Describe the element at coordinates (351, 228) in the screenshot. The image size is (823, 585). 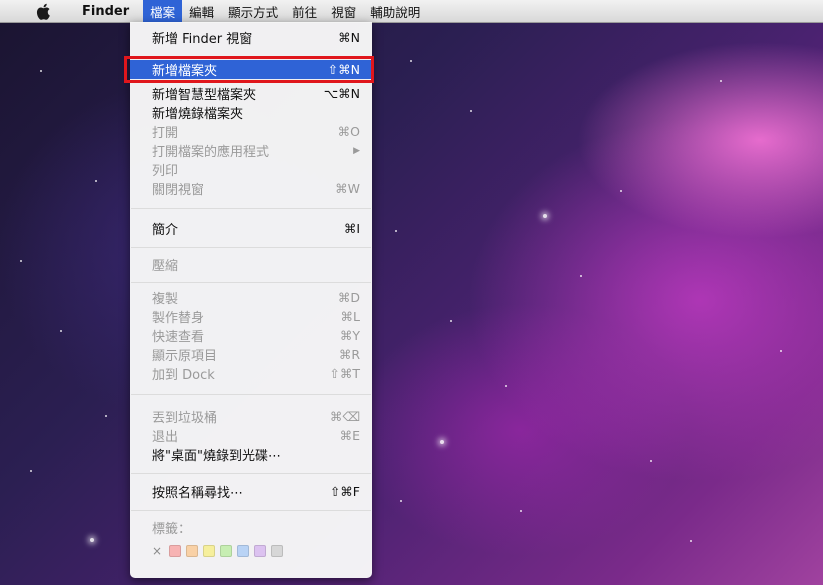
I see `menu-item-shortcut: ⌘I` at that location.